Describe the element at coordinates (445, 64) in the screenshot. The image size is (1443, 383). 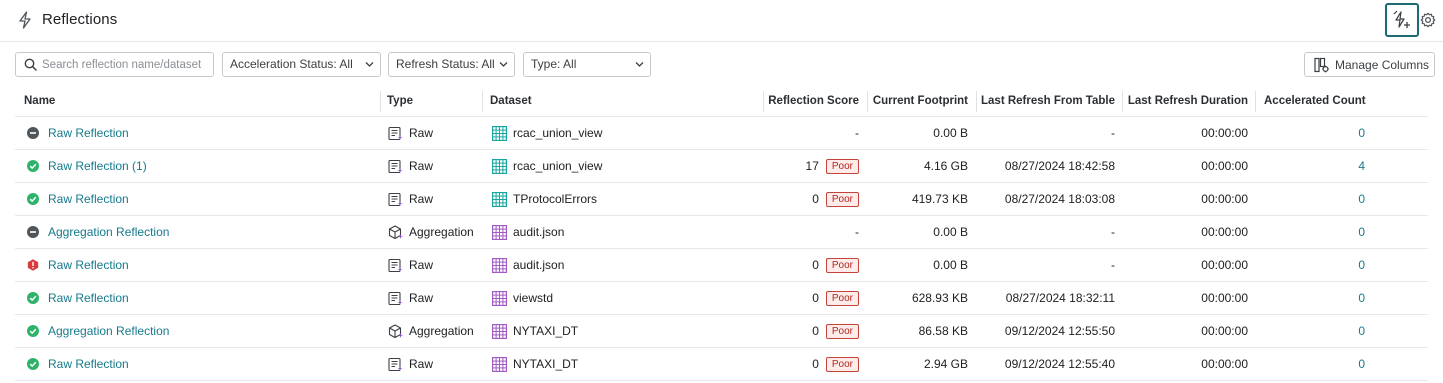
I see `refresh-status-filter-label: Refresh Status: All` at that location.